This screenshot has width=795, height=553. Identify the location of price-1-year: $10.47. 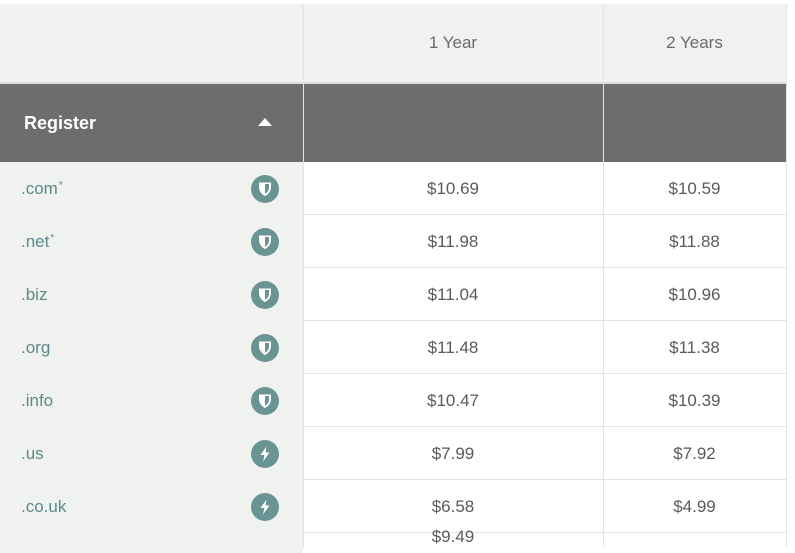
(453, 400).